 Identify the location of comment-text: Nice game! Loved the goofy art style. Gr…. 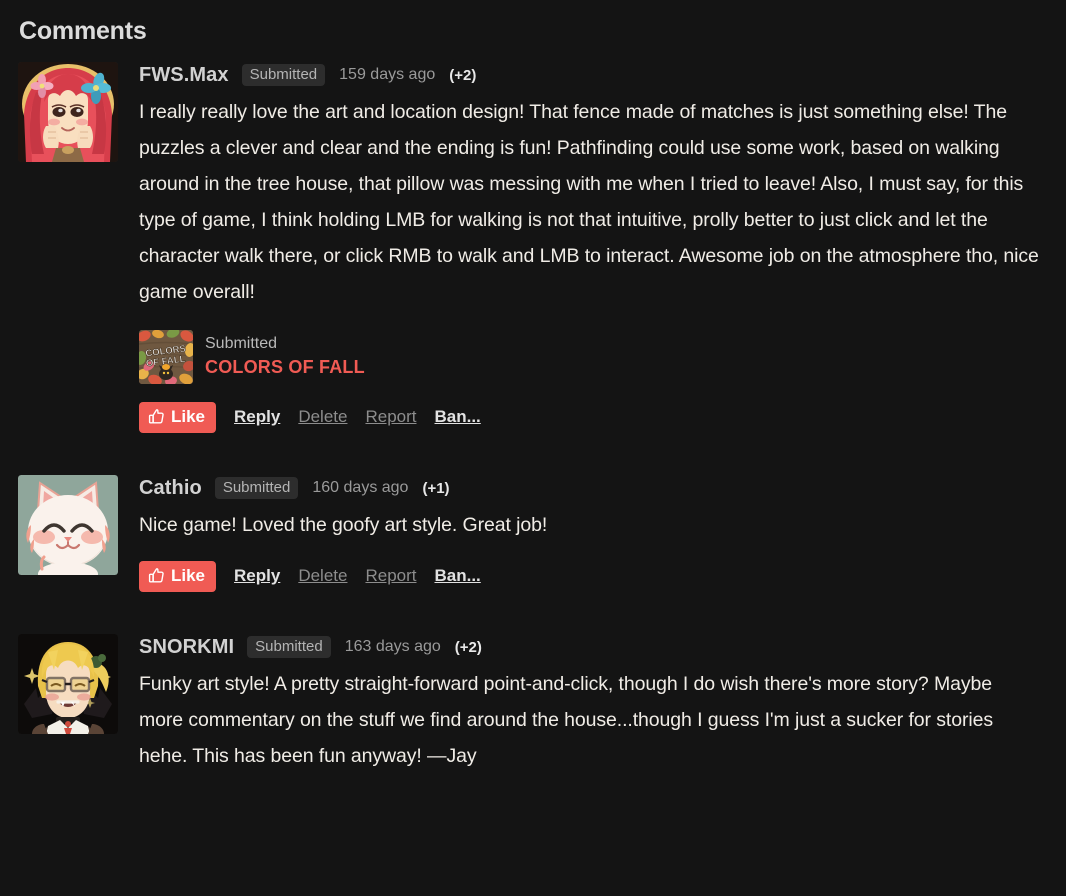
(343, 524).